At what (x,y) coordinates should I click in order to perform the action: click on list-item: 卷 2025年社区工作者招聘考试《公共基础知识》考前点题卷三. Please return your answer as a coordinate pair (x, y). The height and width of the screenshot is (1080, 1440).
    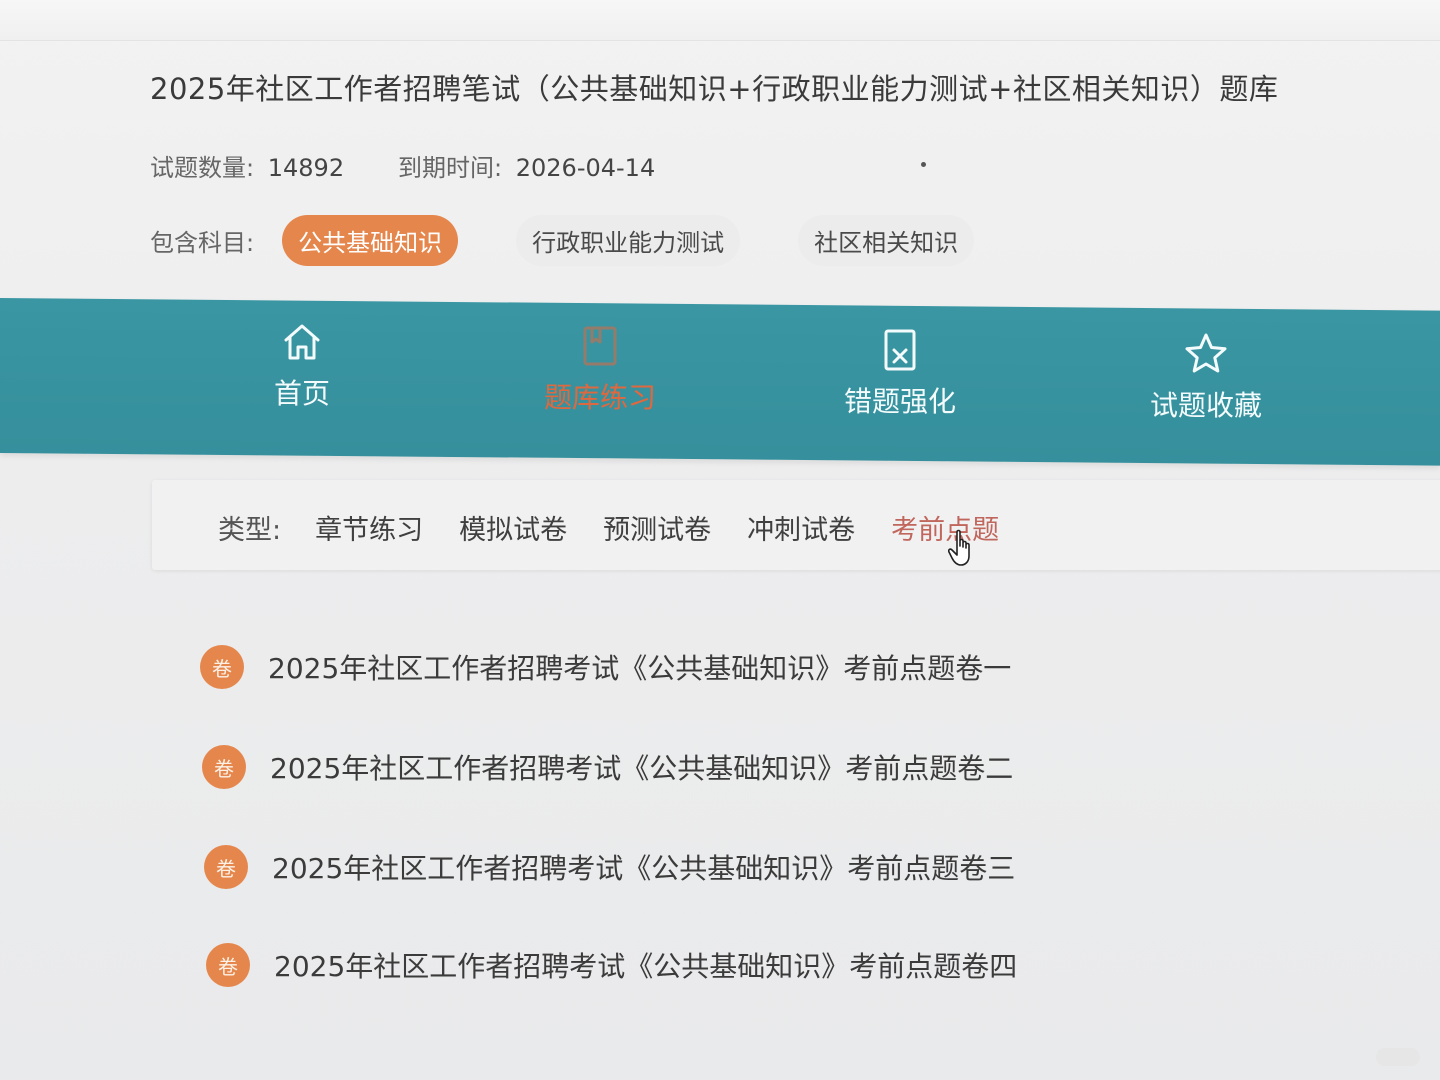
    Looking at the image, I should click on (609, 867).